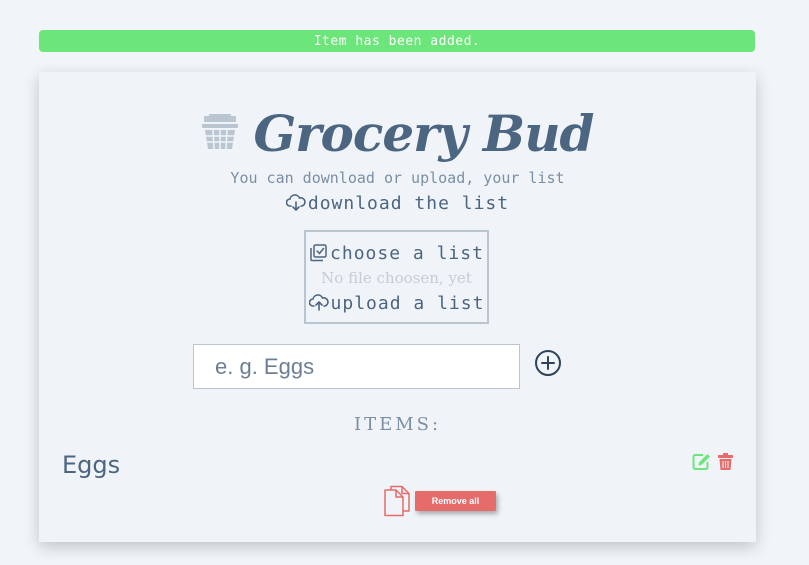  I want to click on app-title: Grocery Bud, so click(423, 133).